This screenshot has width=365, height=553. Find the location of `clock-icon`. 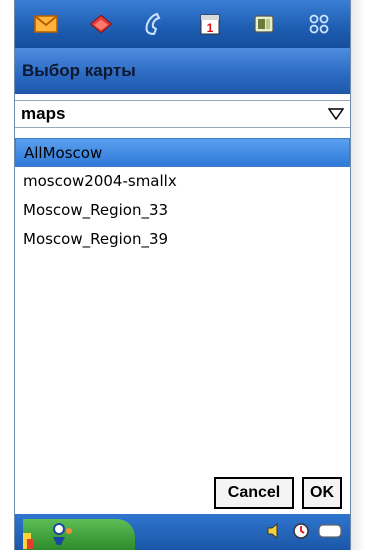

clock-icon is located at coordinates (301, 531).